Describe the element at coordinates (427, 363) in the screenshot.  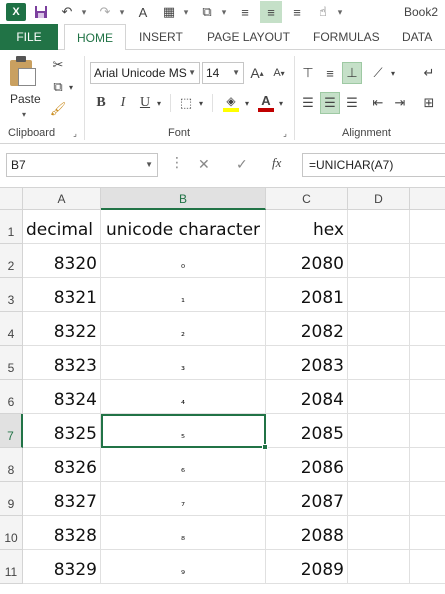
I see `cell-e5` at that location.